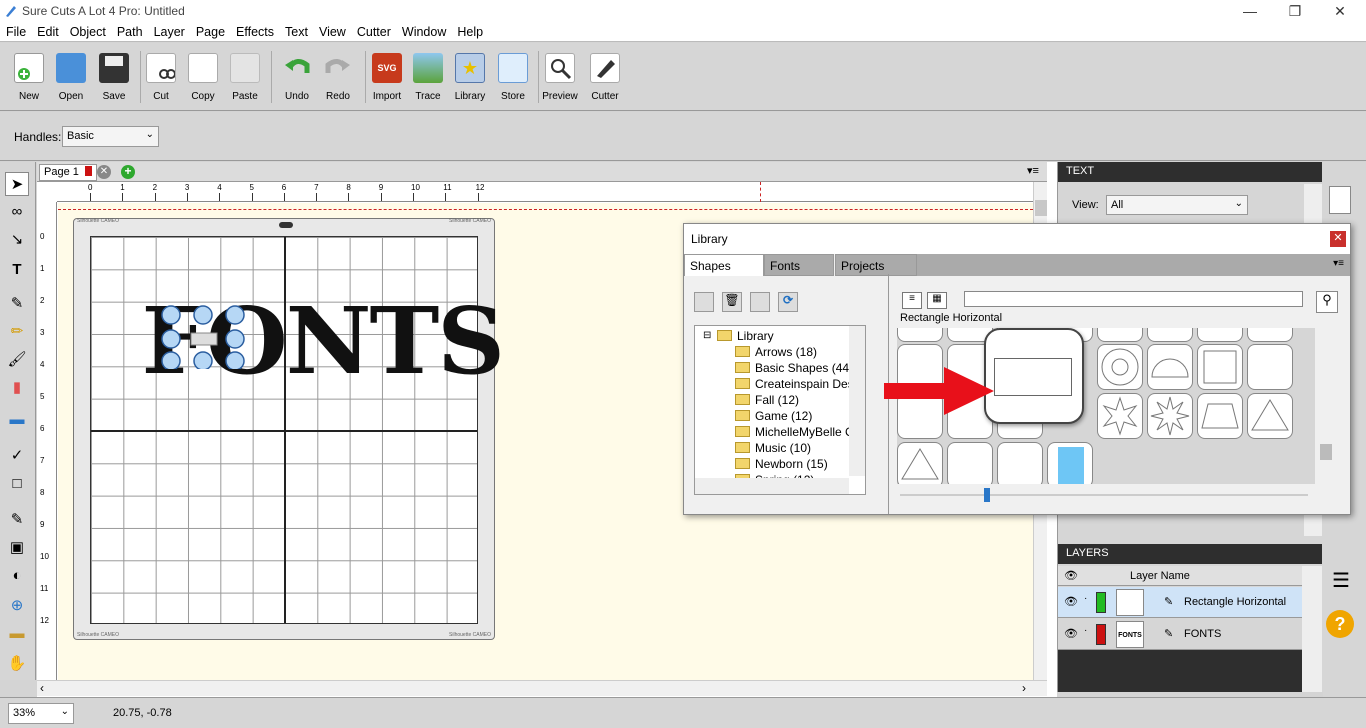 The height and width of the screenshot is (728, 1366). Describe the element at coordinates (1327, 400) in the screenshot. I see `shapes-scrollbar` at that location.